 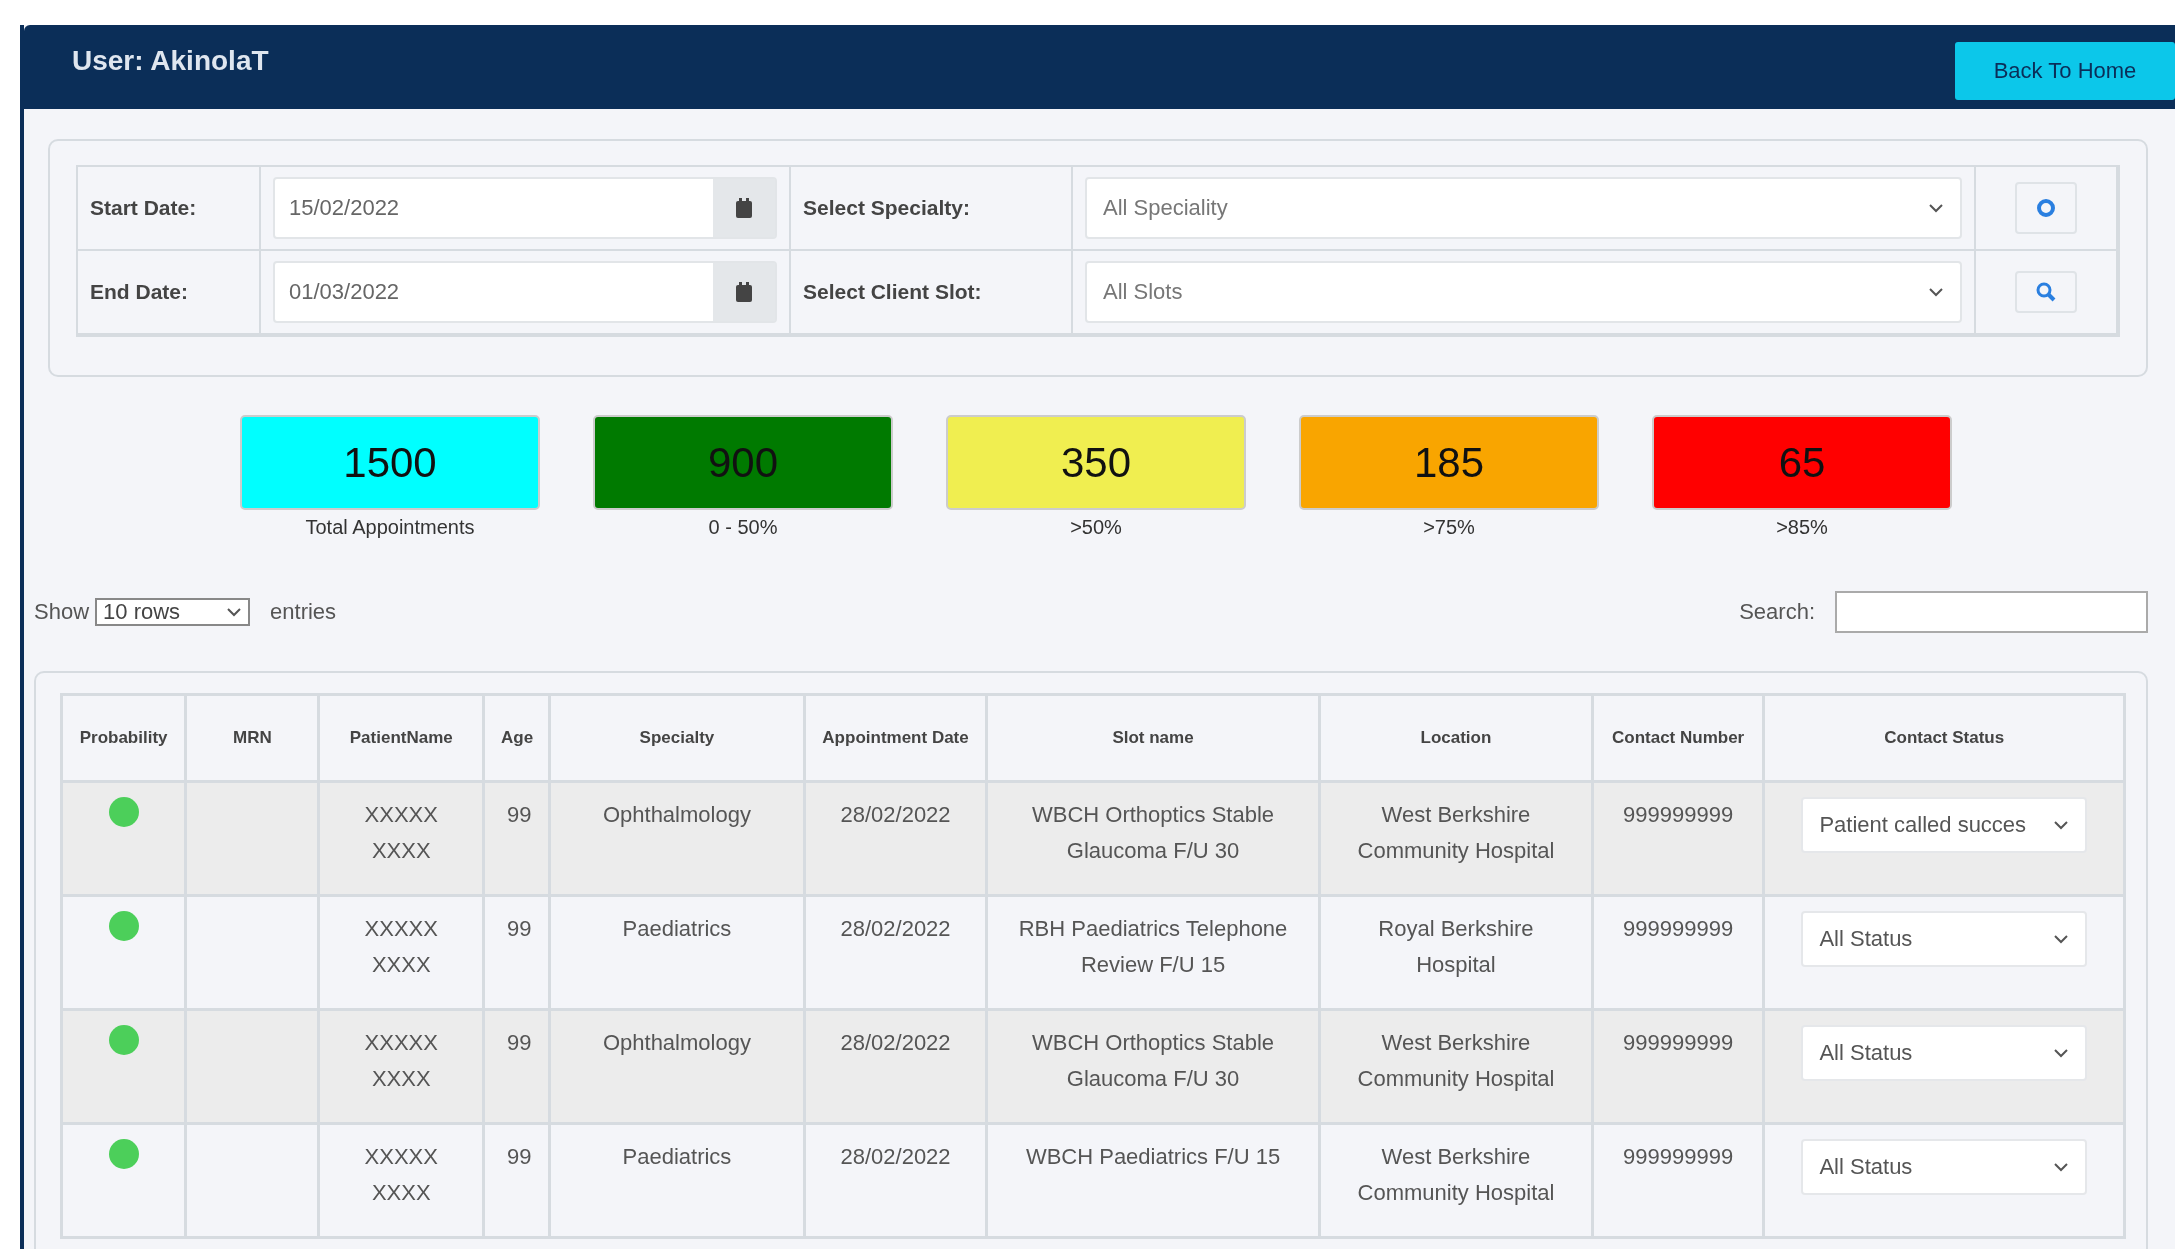 What do you see at coordinates (401, 1180) in the screenshot?
I see `table-cell: XXXXX XXXX` at bounding box center [401, 1180].